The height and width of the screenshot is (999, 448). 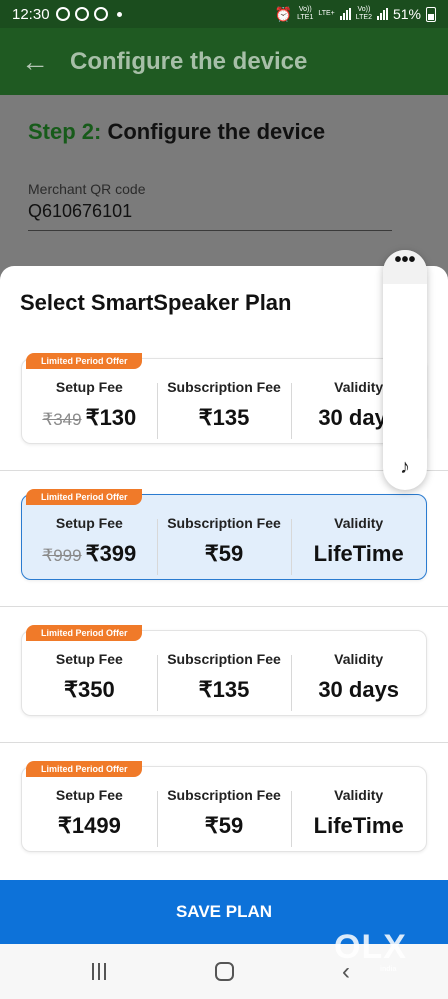 What do you see at coordinates (224, 971) in the screenshot?
I see `home-icon` at bounding box center [224, 971].